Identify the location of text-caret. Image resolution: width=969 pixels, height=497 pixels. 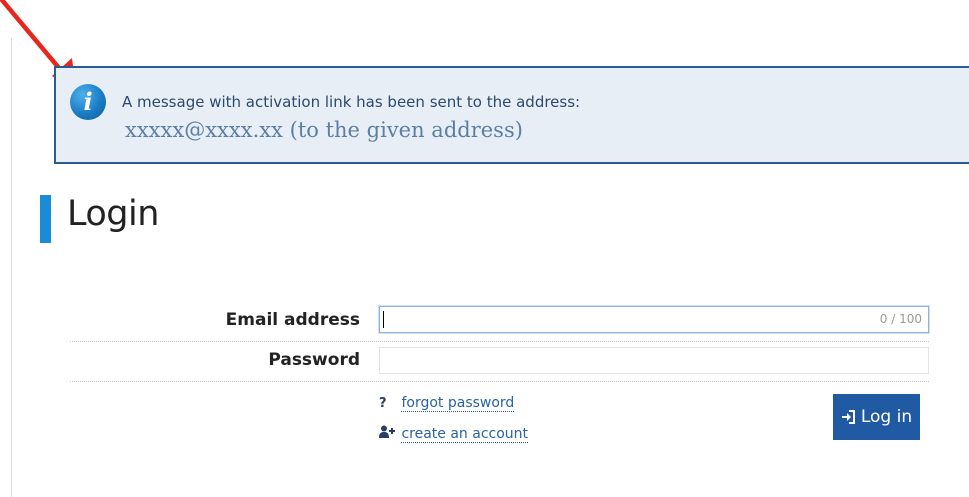
(383, 319).